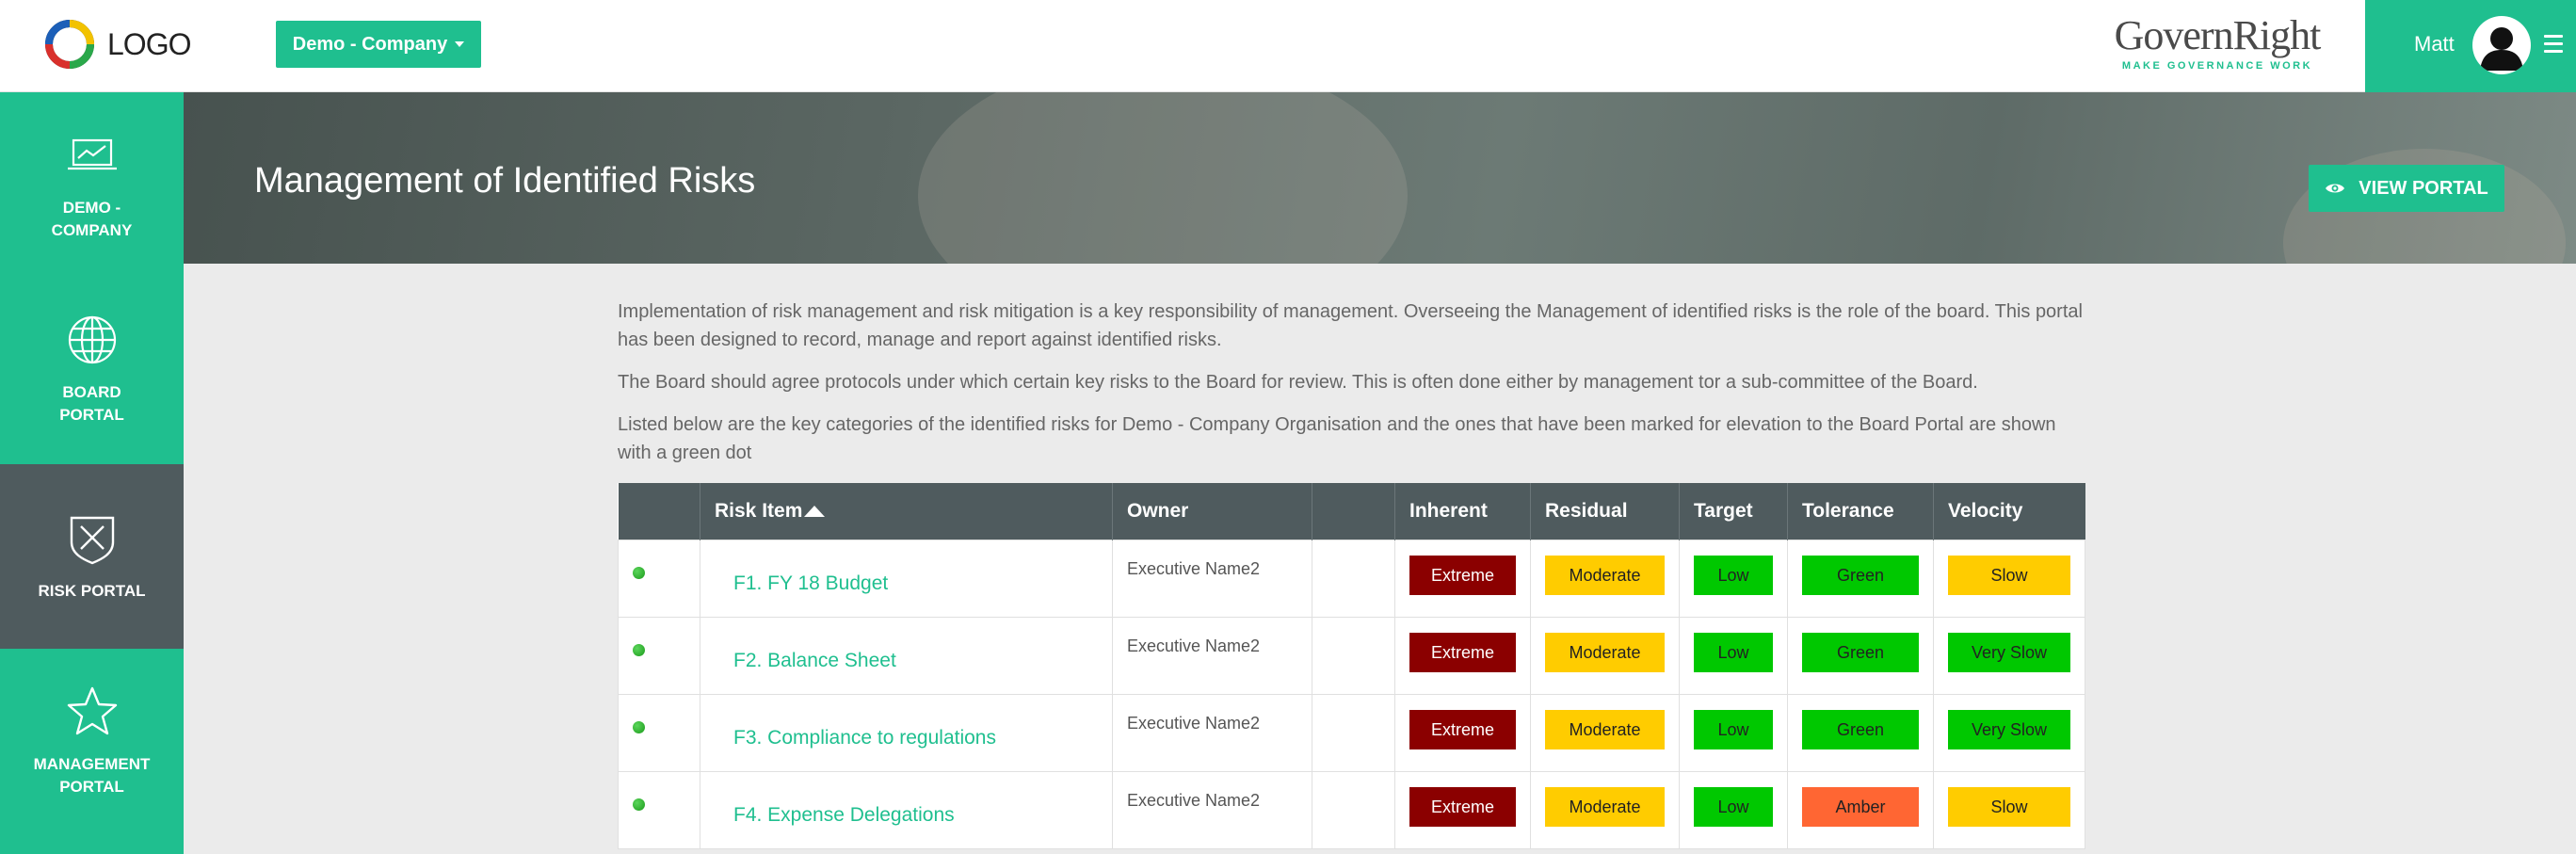 The image size is (2576, 854). I want to click on column-header-risk-item: Risk Item, so click(906, 511).